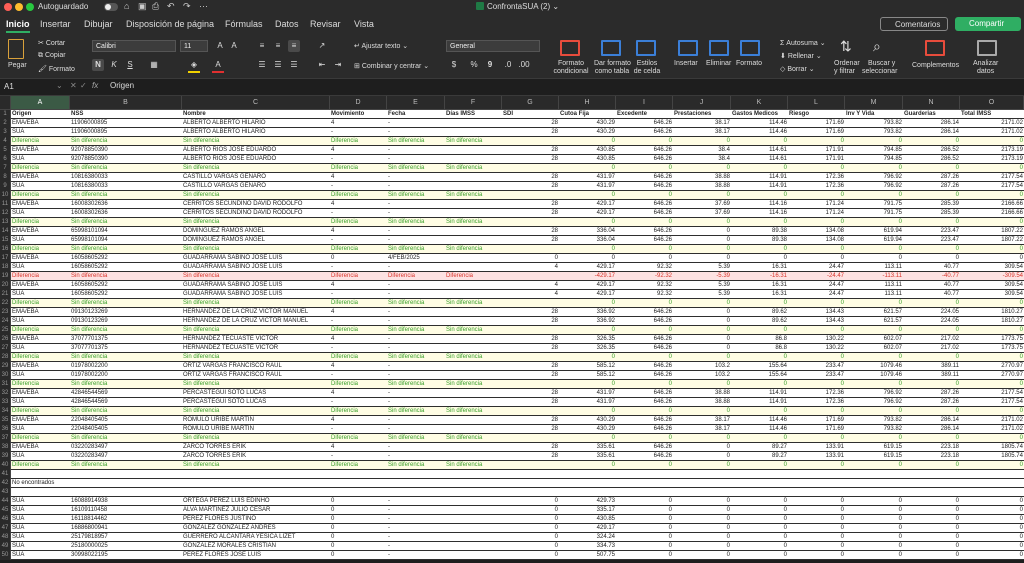 The width and height of the screenshot is (1024, 563). Describe the element at coordinates (126, 348) in the screenshot. I see `cell-b: 37077701375` at that location.